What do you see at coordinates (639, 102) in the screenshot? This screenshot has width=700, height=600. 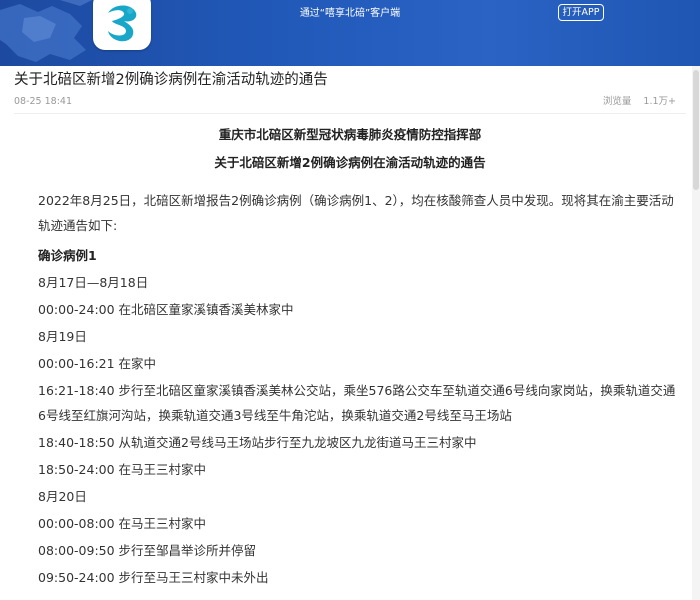 I see `view-count: 浏览量 1.1万+` at bounding box center [639, 102].